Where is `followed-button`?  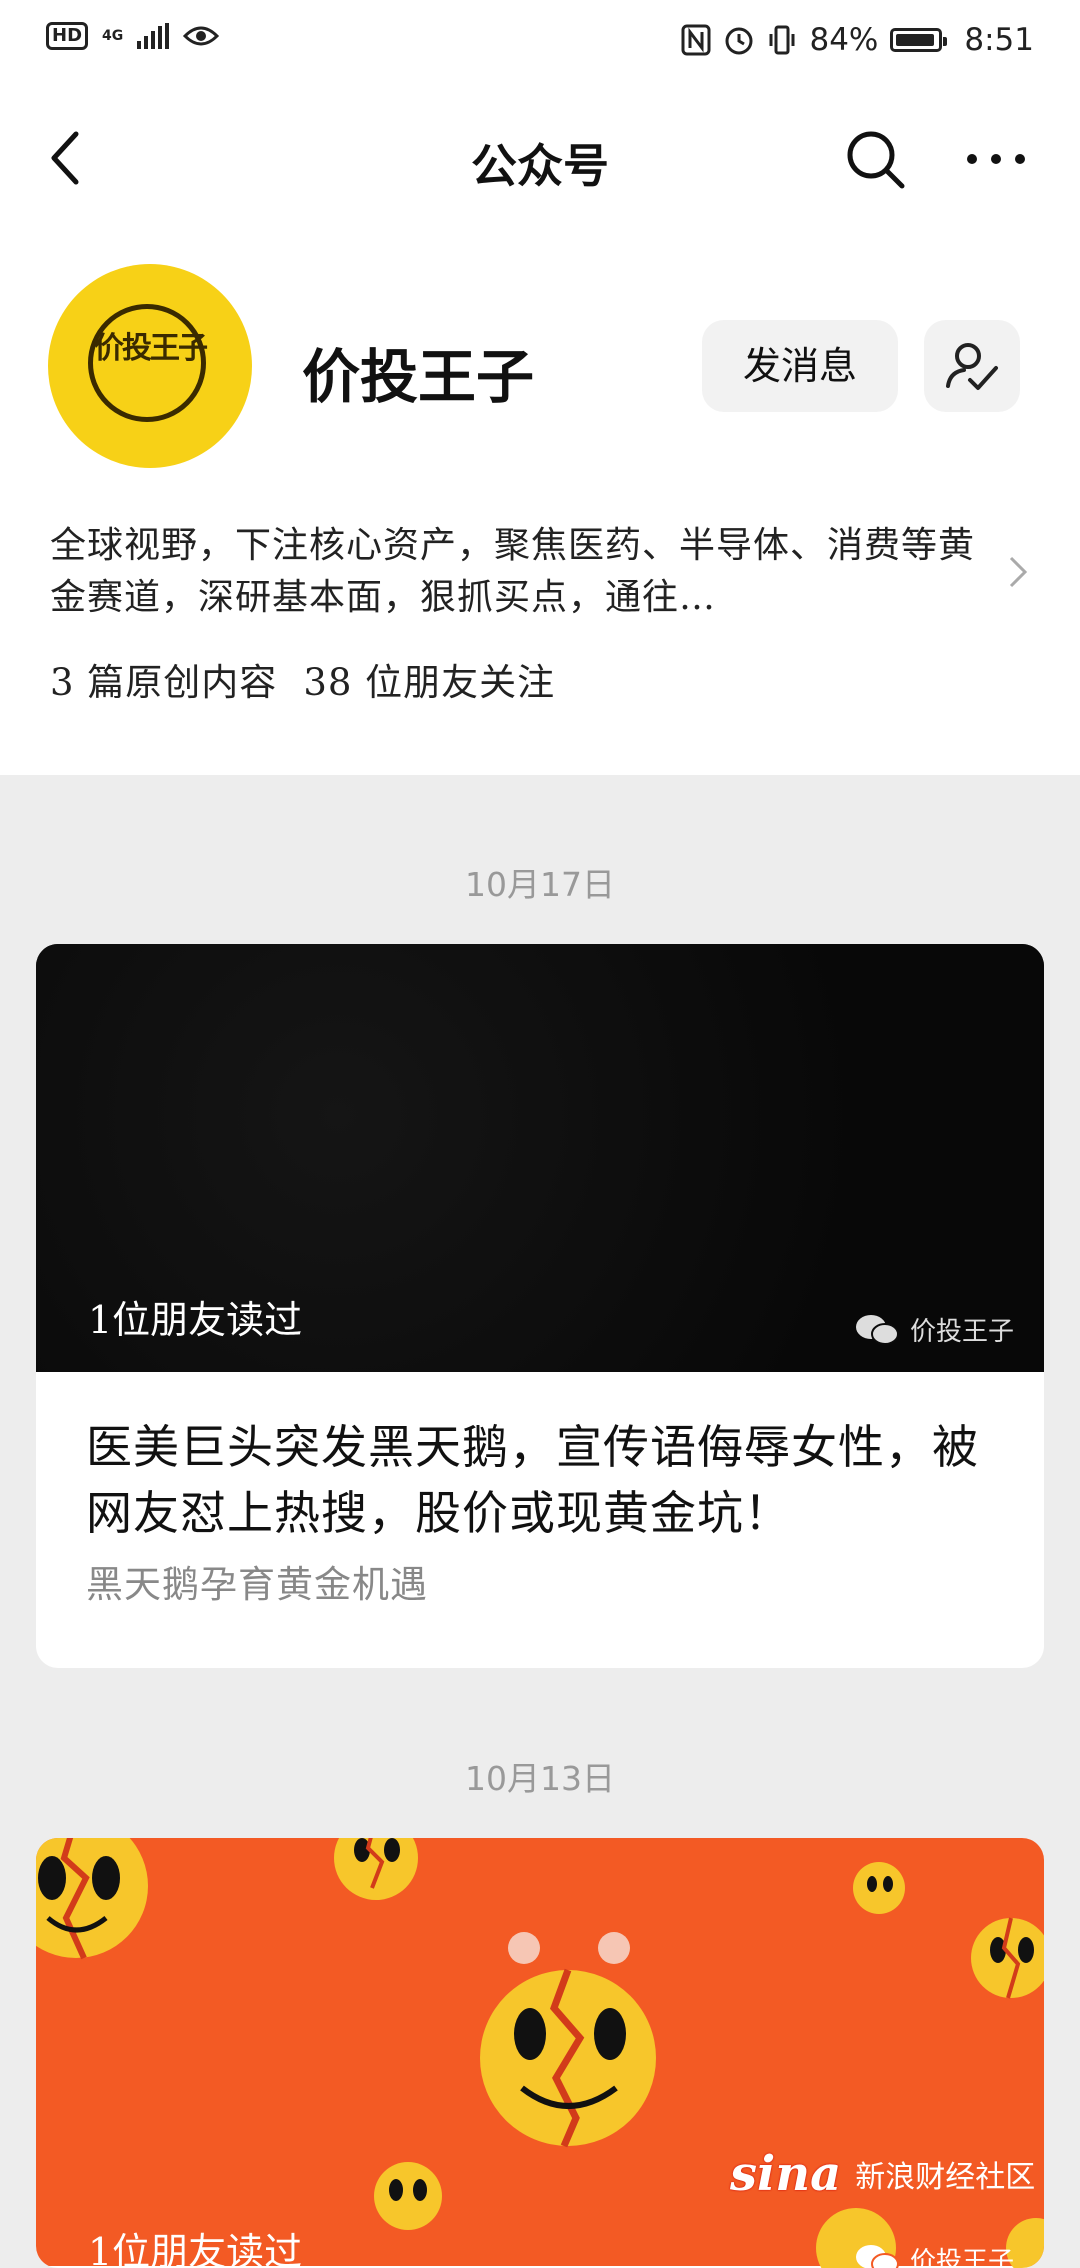 followed-button is located at coordinates (972, 366).